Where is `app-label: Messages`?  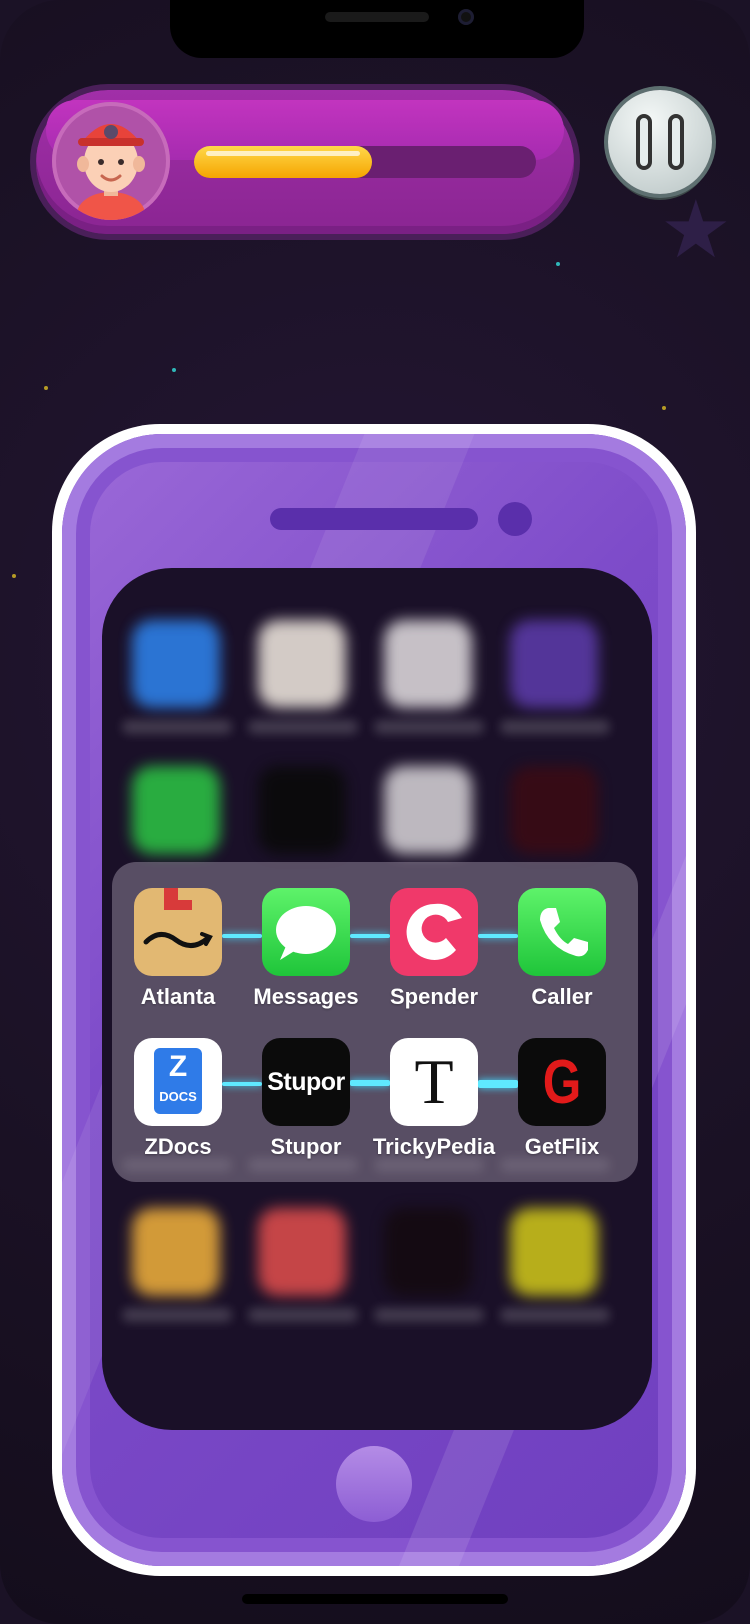 app-label: Messages is located at coordinates (306, 996).